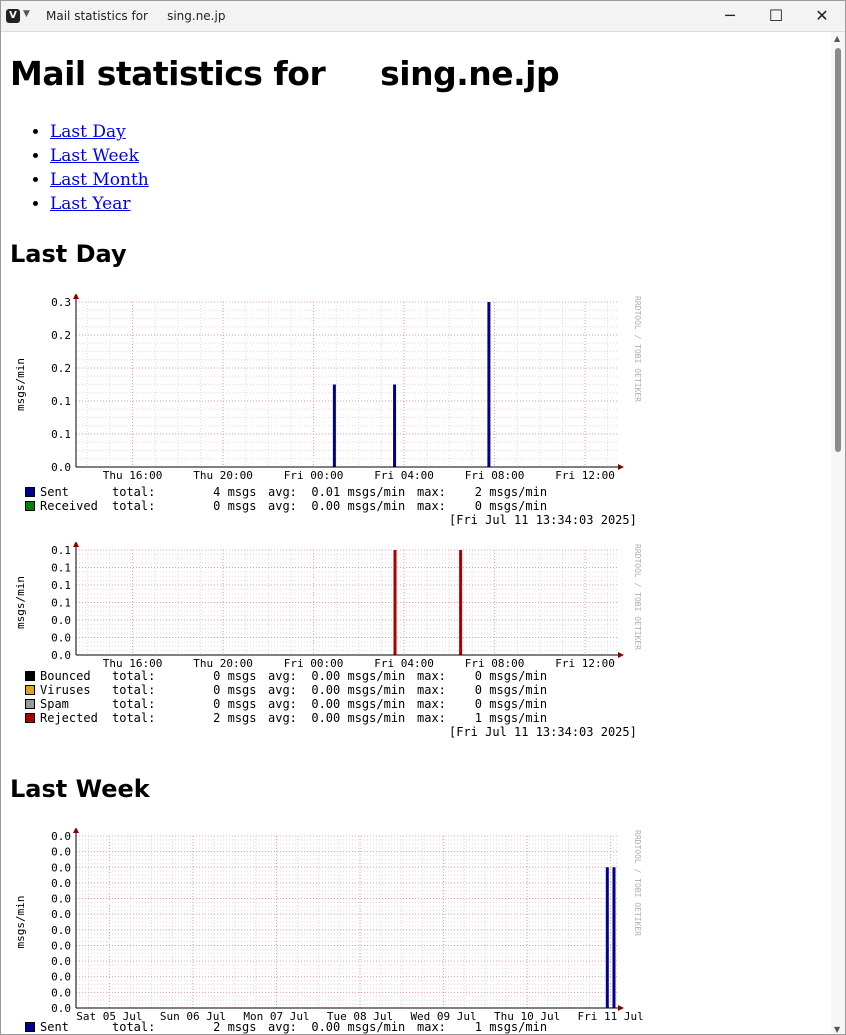 This screenshot has width=846, height=1035. What do you see at coordinates (837, 38) in the screenshot?
I see `scroll-up-arrow-icon: ▲` at bounding box center [837, 38].